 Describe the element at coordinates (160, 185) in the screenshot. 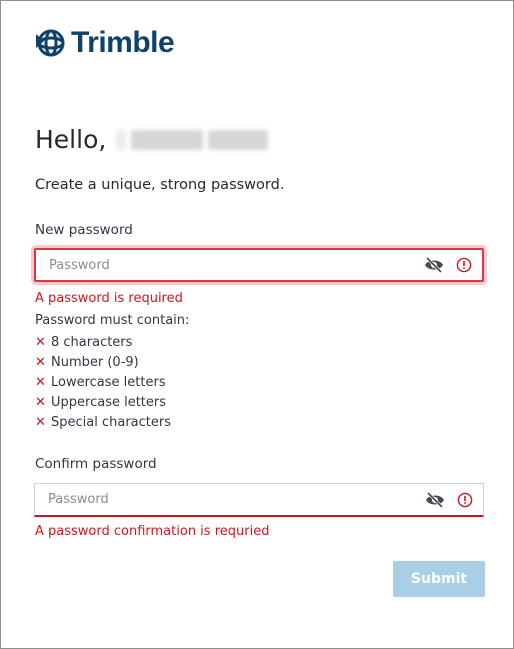

I see `page-subtitle: Create a unique, strong password.` at that location.